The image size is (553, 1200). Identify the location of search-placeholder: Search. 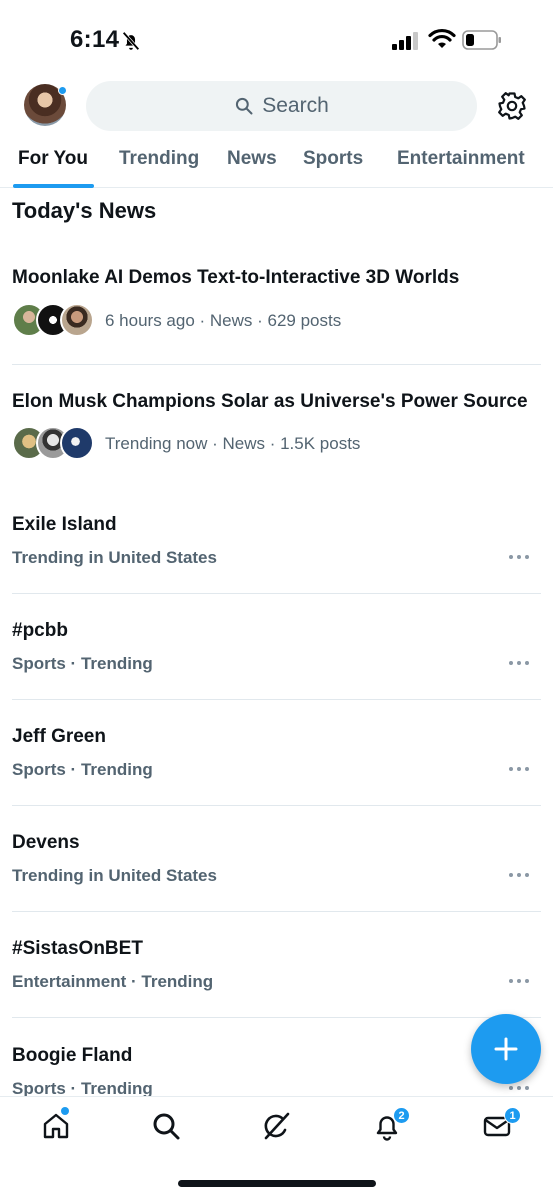
(295, 105).